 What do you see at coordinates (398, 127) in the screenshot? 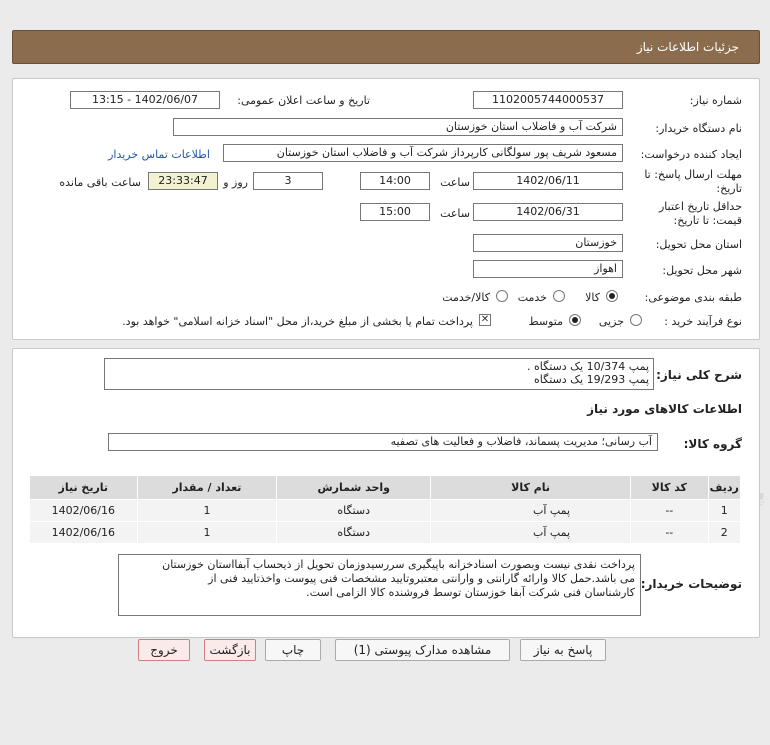
I see `buyer-org-field: شرکت آب و فاضلاب استان خوزستان` at bounding box center [398, 127].